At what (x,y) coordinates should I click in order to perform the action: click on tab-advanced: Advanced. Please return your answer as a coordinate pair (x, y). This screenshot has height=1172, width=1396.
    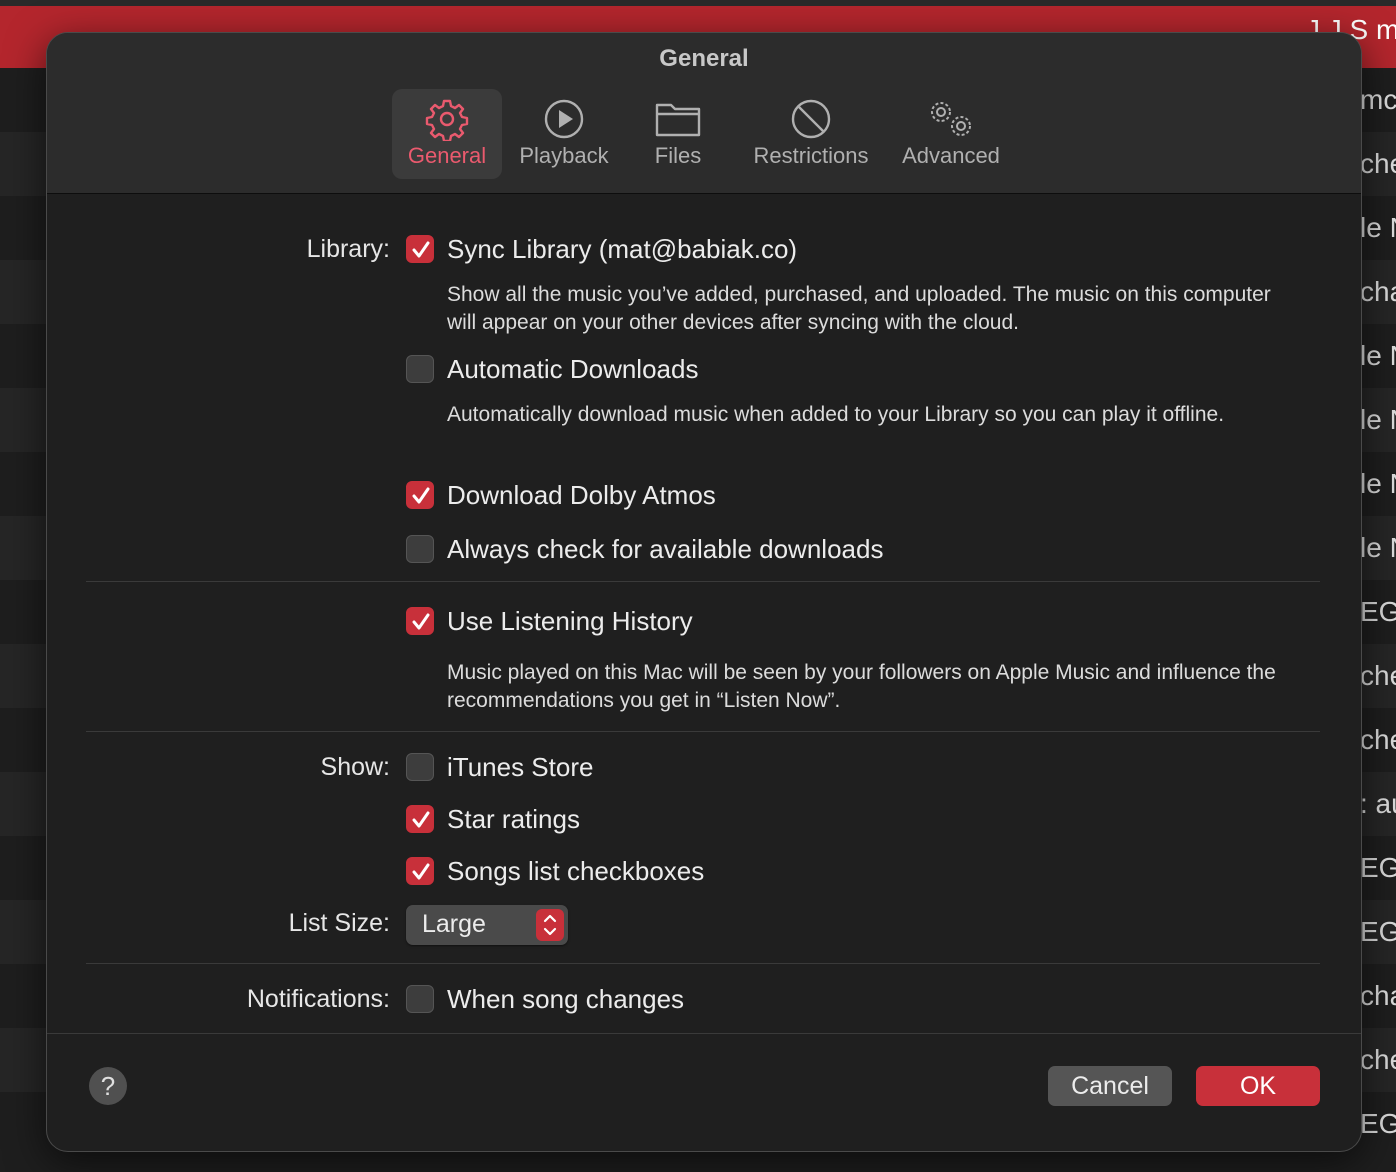
    Looking at the image, I should click on (951, 134).